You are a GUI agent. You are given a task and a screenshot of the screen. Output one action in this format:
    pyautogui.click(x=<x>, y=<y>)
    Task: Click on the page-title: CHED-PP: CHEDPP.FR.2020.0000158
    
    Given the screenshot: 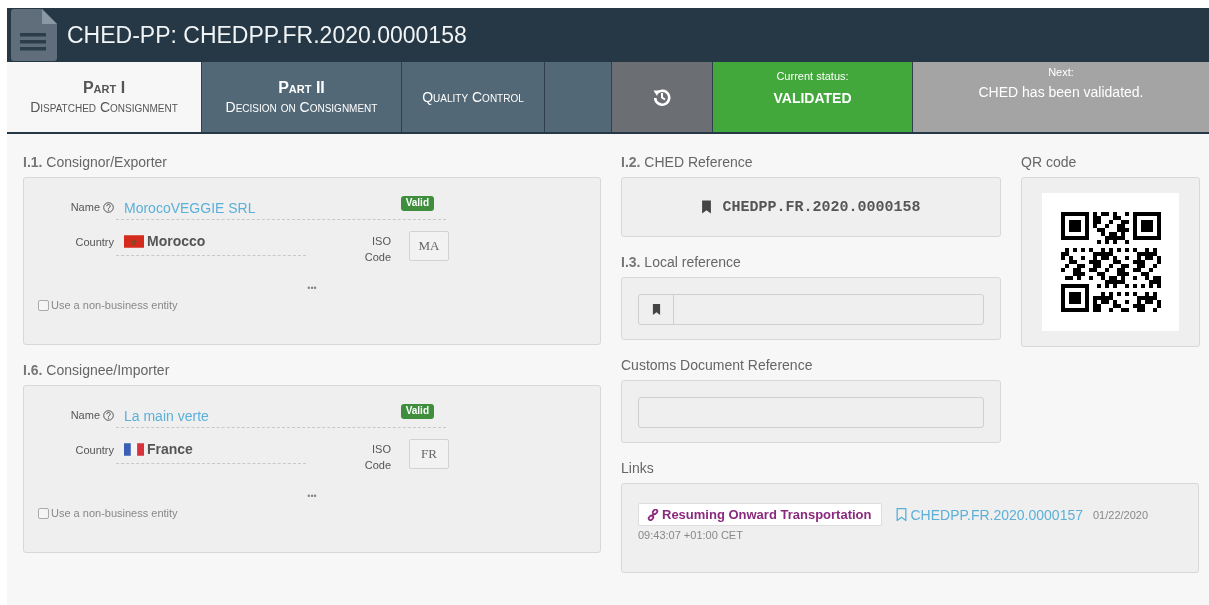 What is the action you would take?
    pyautogui.click(x=267, y=35)
    